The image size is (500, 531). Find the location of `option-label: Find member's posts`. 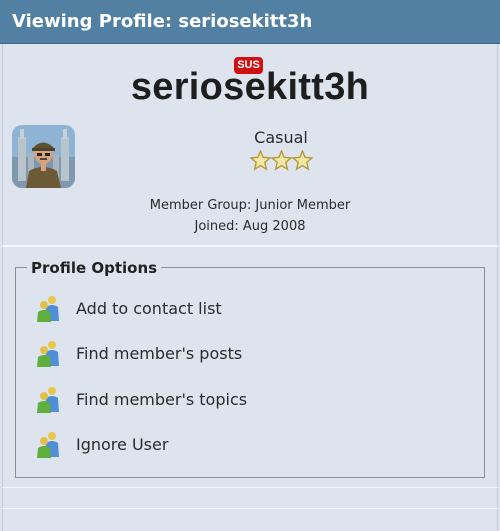

option-label: Find member's posts is located at coordinates (159, 353).